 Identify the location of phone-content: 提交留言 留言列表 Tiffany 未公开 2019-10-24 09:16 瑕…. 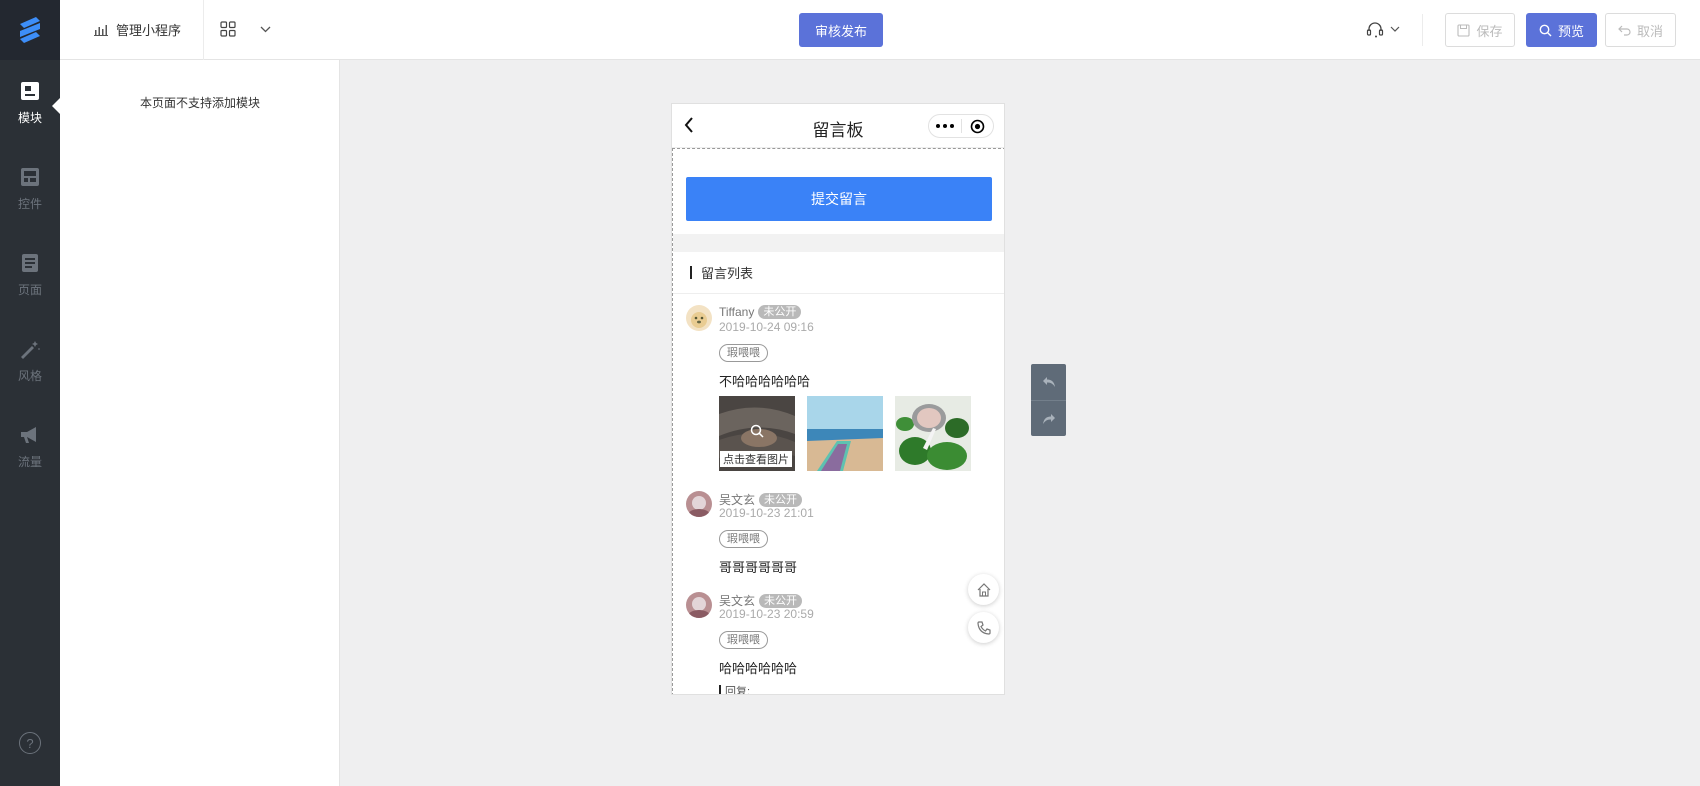
(838, 421).